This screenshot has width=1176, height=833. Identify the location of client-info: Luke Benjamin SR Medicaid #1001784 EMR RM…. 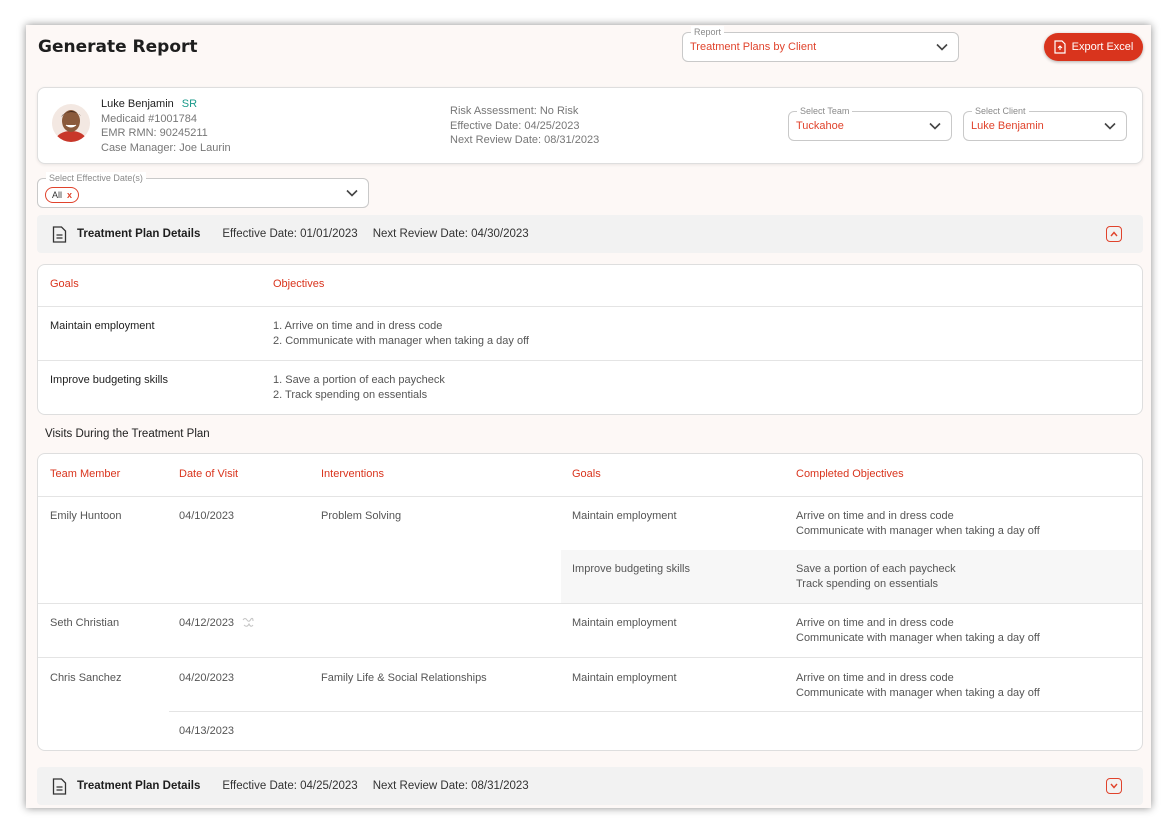
(166, 126).